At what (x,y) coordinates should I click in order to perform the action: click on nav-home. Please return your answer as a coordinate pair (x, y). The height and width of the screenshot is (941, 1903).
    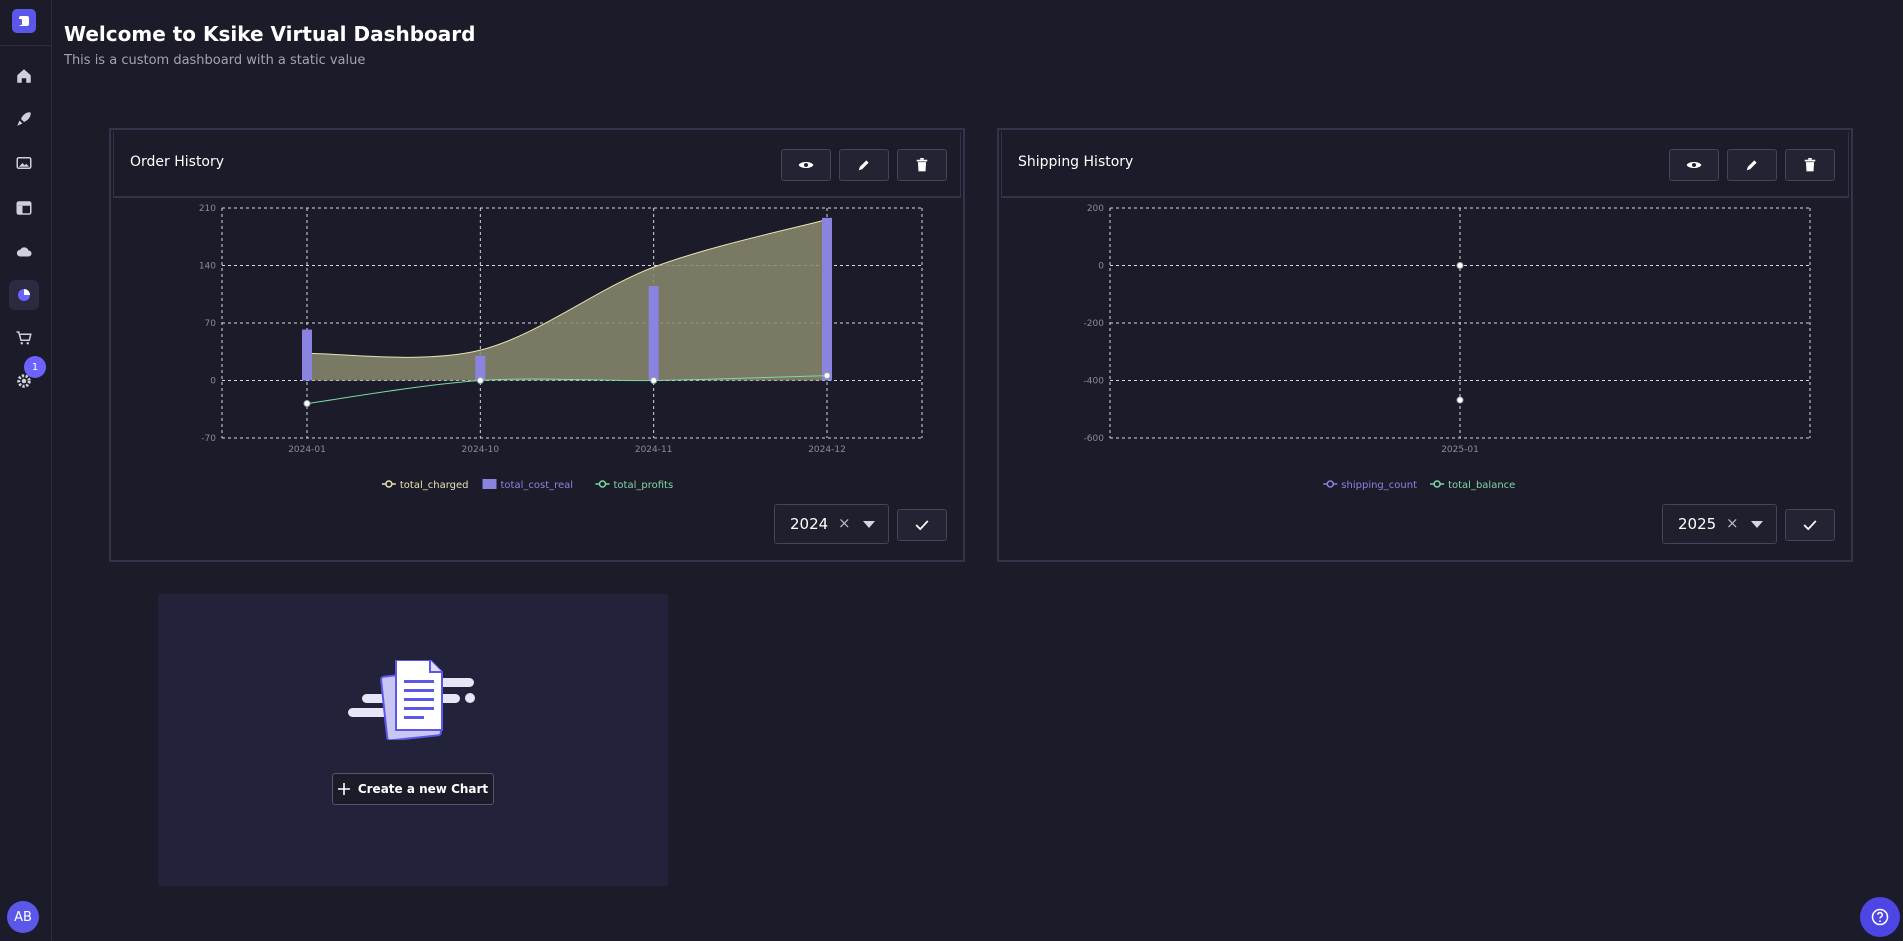
    Looking at the image, I should click on (24, 76).